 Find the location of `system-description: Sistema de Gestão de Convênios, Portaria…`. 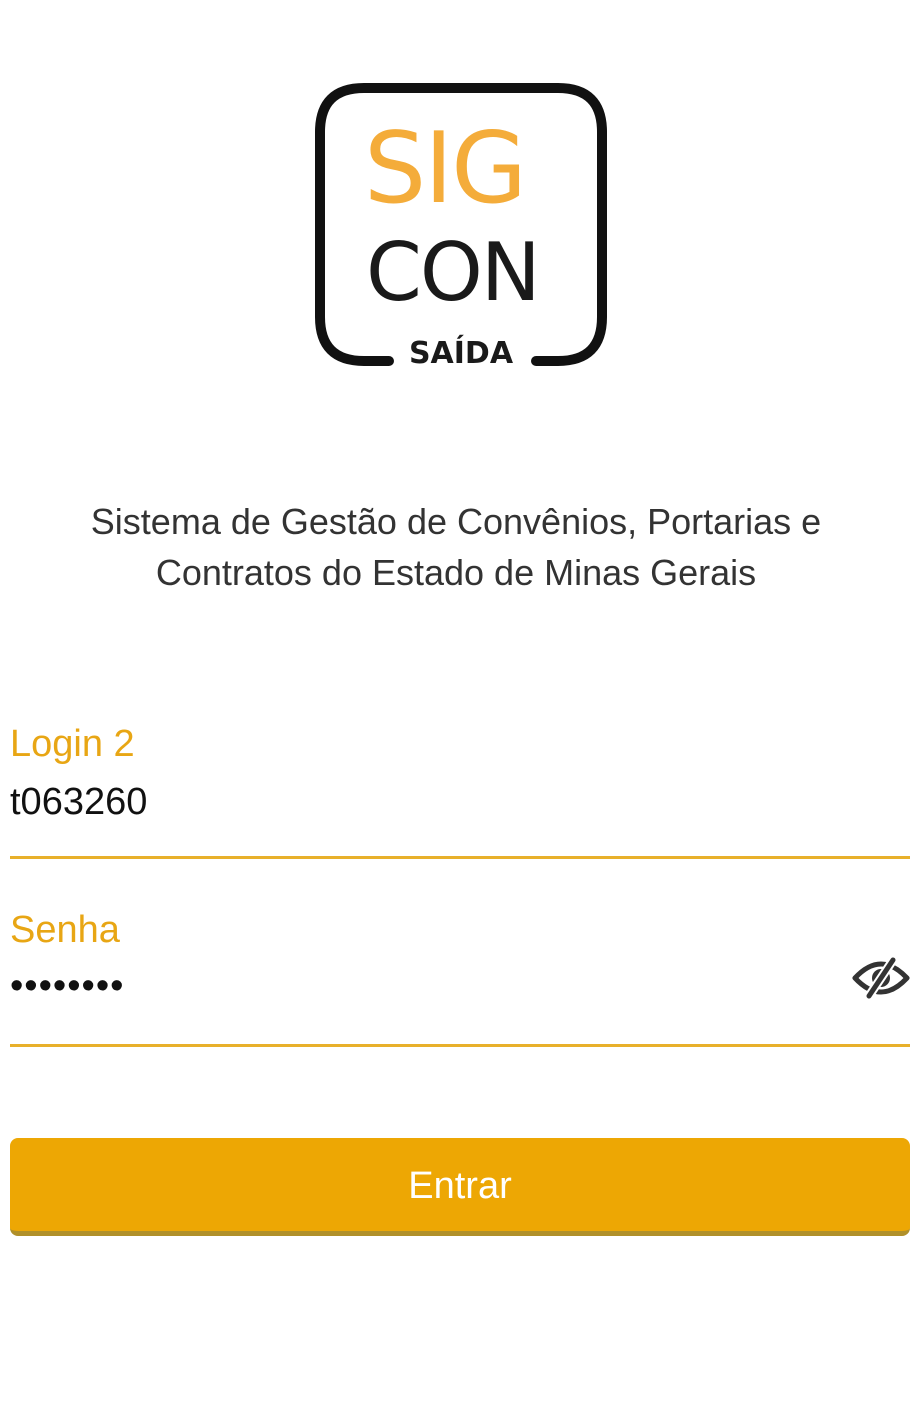

system-description: Sistema de Gestão de Convênios, Portaria… is located at coordinates (456, 547).